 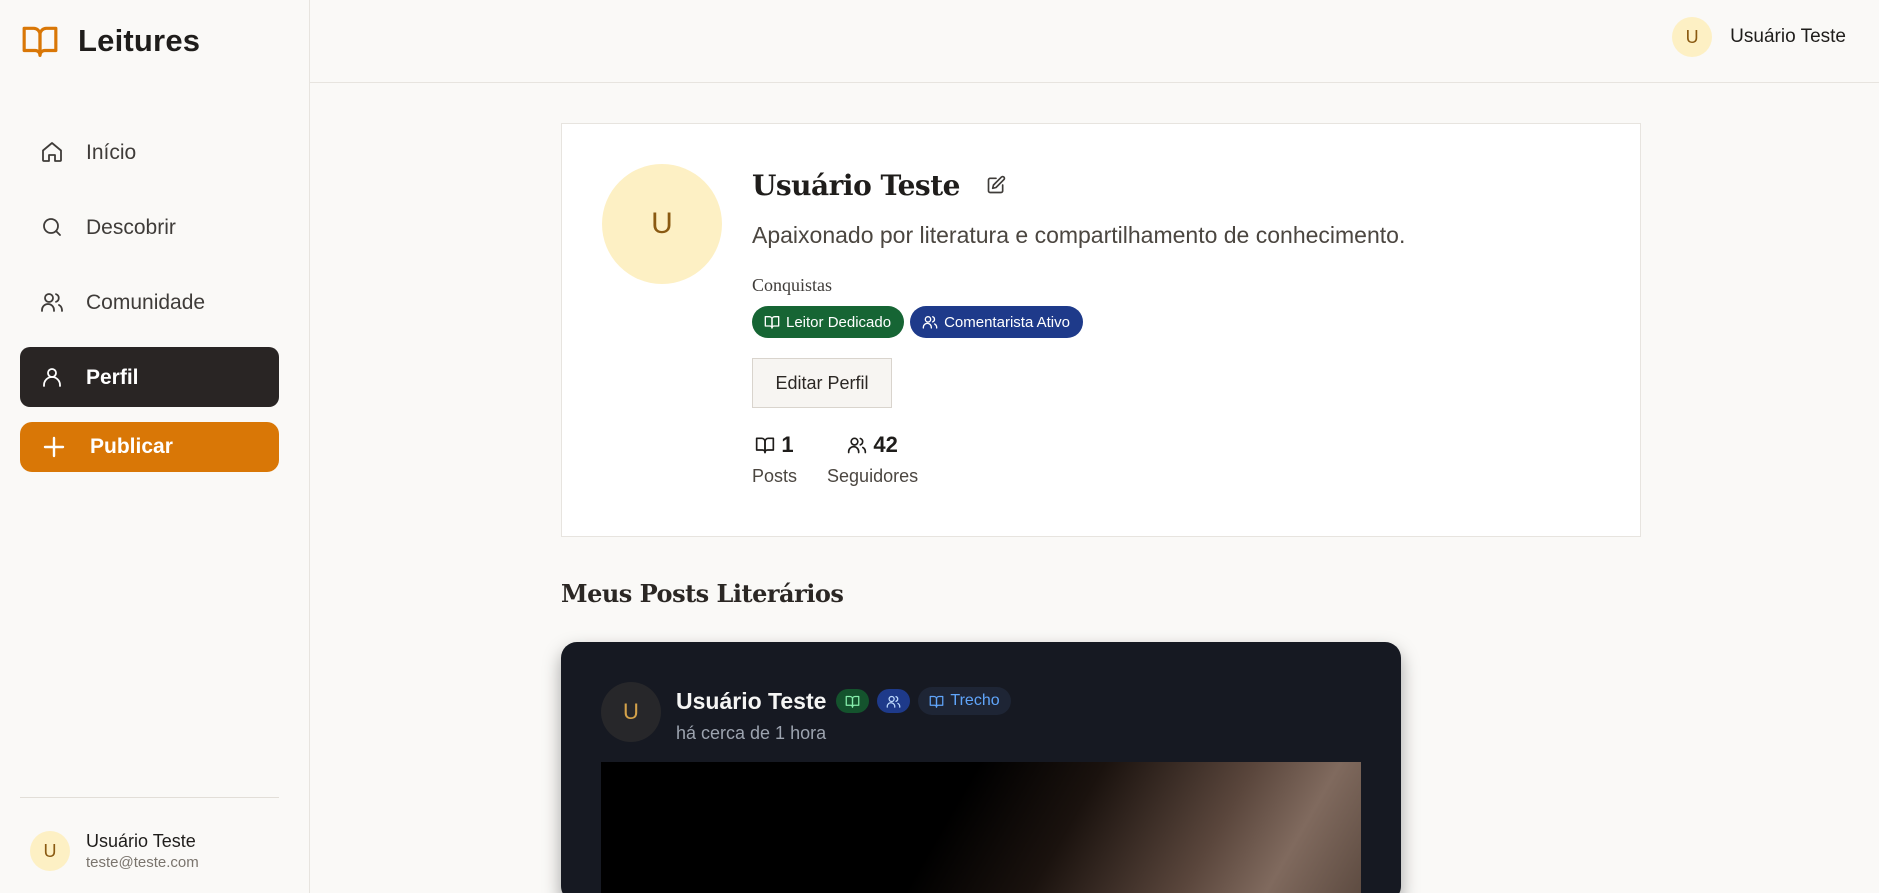 I want to click on achievement-label: Comentarista Ativo, so click(x=1007, y=322).